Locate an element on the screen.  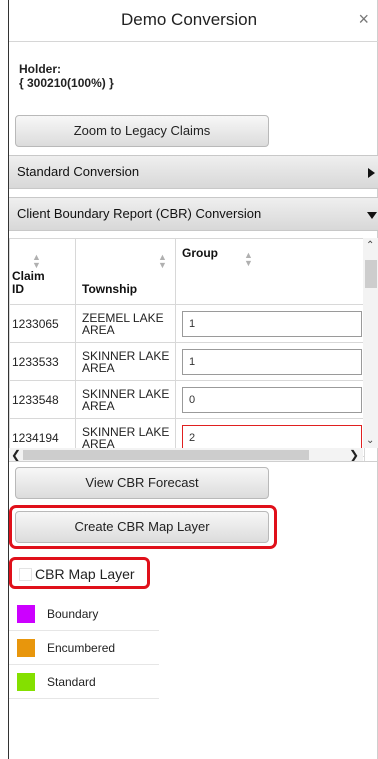
title-bar: Demo Conversion × is located at coordinates (193, 21).